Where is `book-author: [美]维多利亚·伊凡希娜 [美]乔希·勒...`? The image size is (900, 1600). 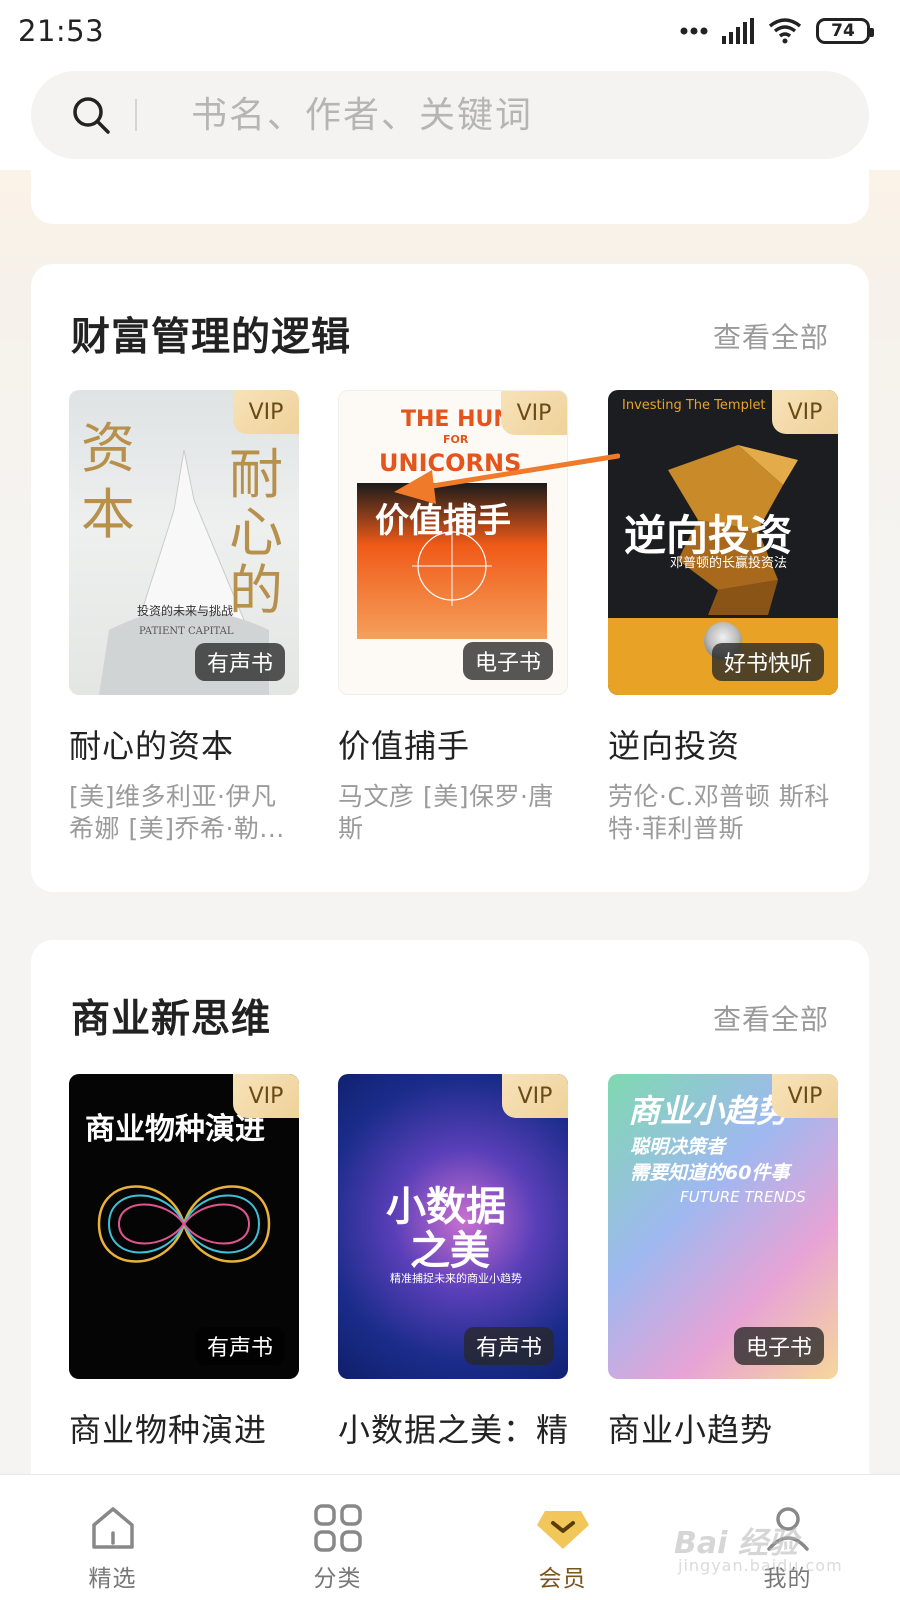 book-author: [美]维多利亚·伊凡希娜 [美]乔希·勒... is located at coordinates (177, 812).